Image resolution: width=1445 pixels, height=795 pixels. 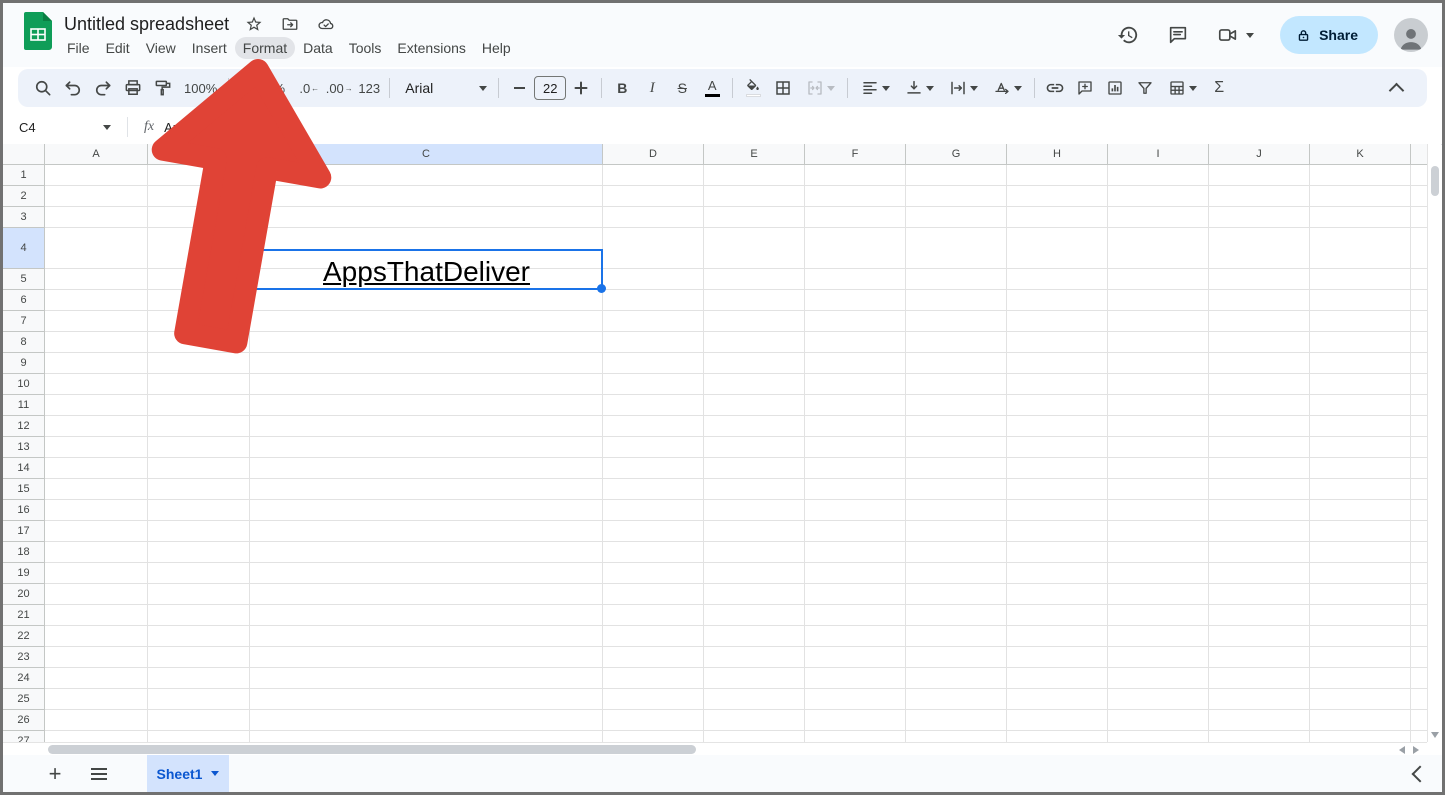 What do you see at coordinates (24, 196) in the screenshot?
I see `row-header-2: 2` at bounding box center [24, 196].